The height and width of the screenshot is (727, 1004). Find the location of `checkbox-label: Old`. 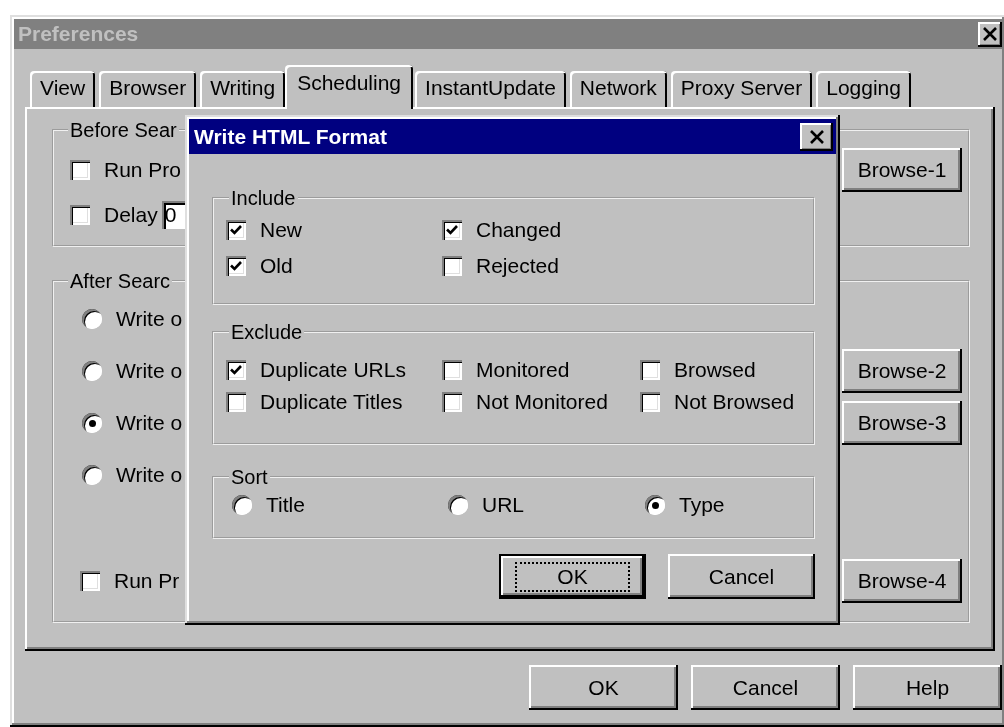

checkbox-label: Old is located at coordinates (276, 266).